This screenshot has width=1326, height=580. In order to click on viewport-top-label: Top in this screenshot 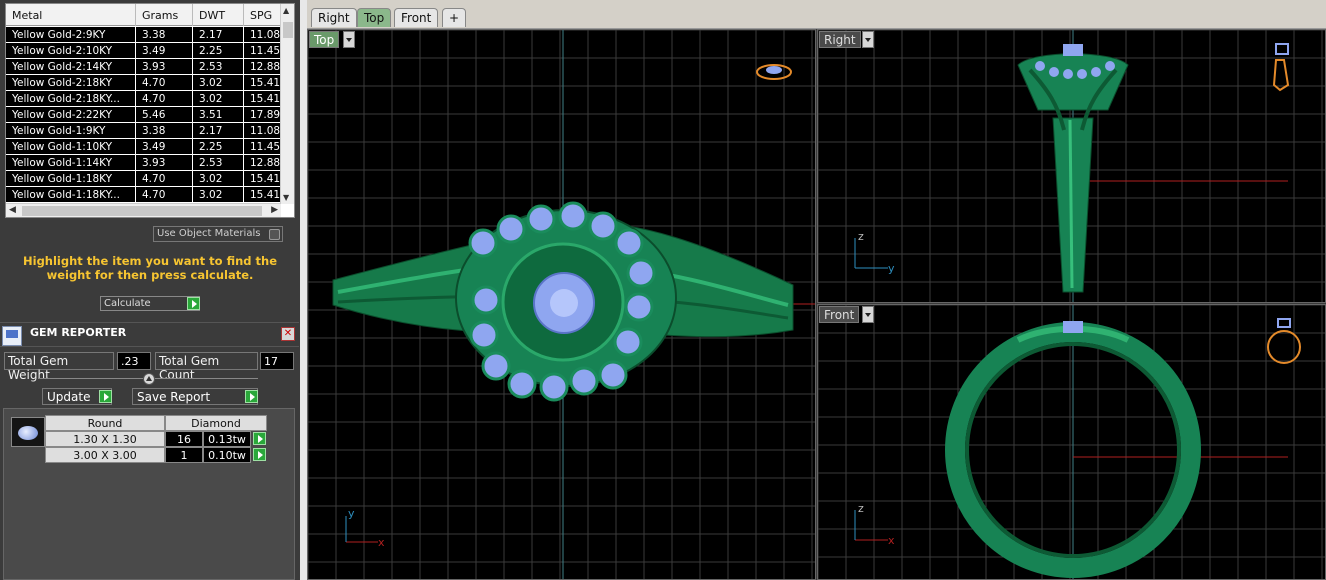, I will do `click(324, 39)`.